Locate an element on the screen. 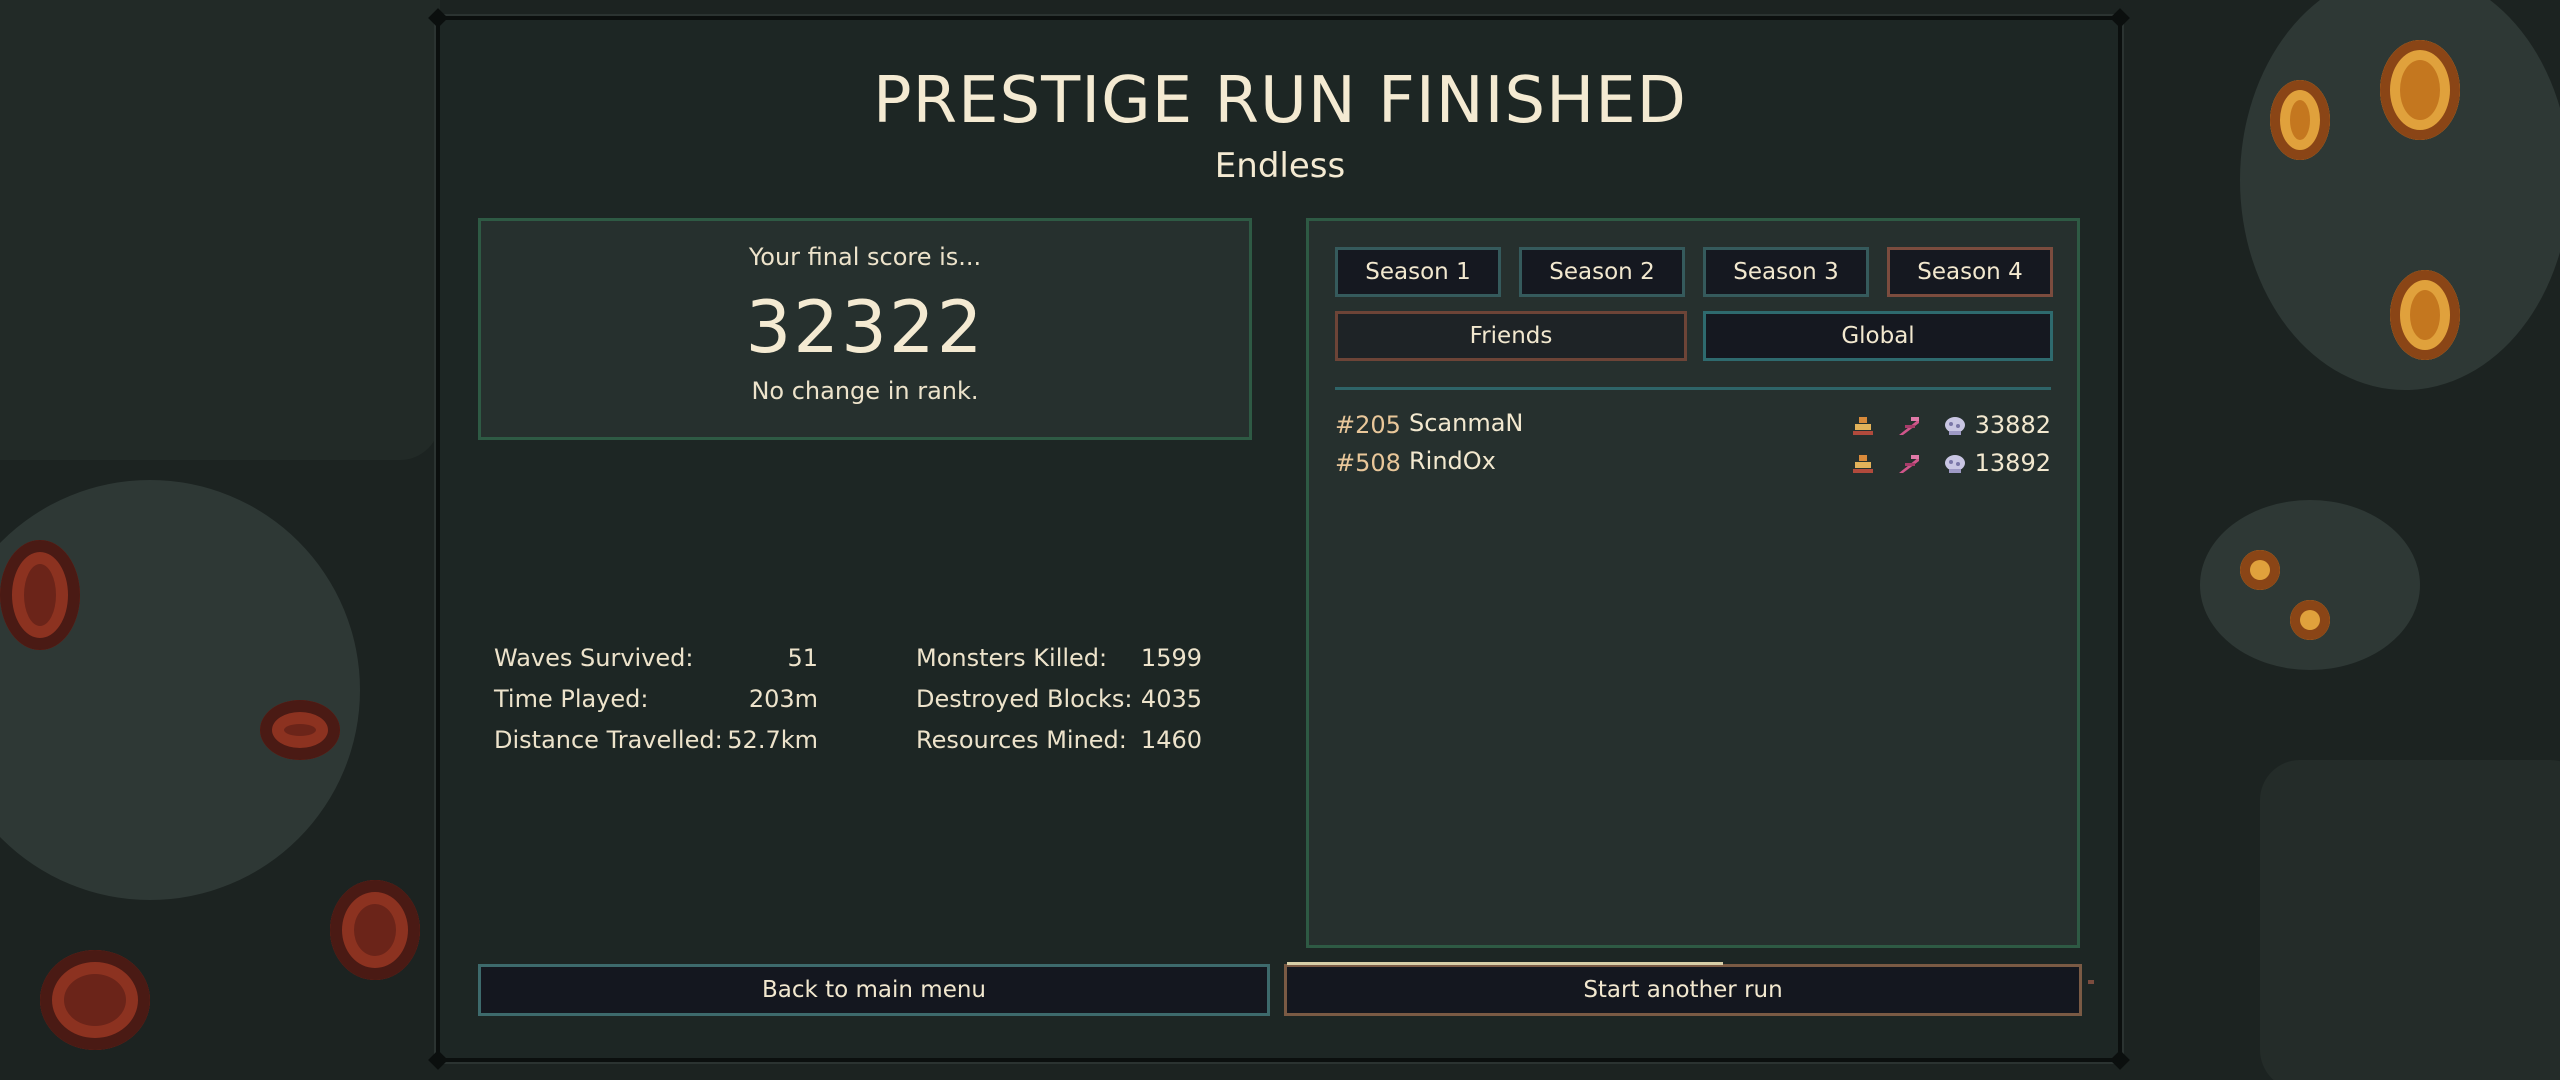  leaderboard-rank: #205 is located at coordinates (1368, 425).